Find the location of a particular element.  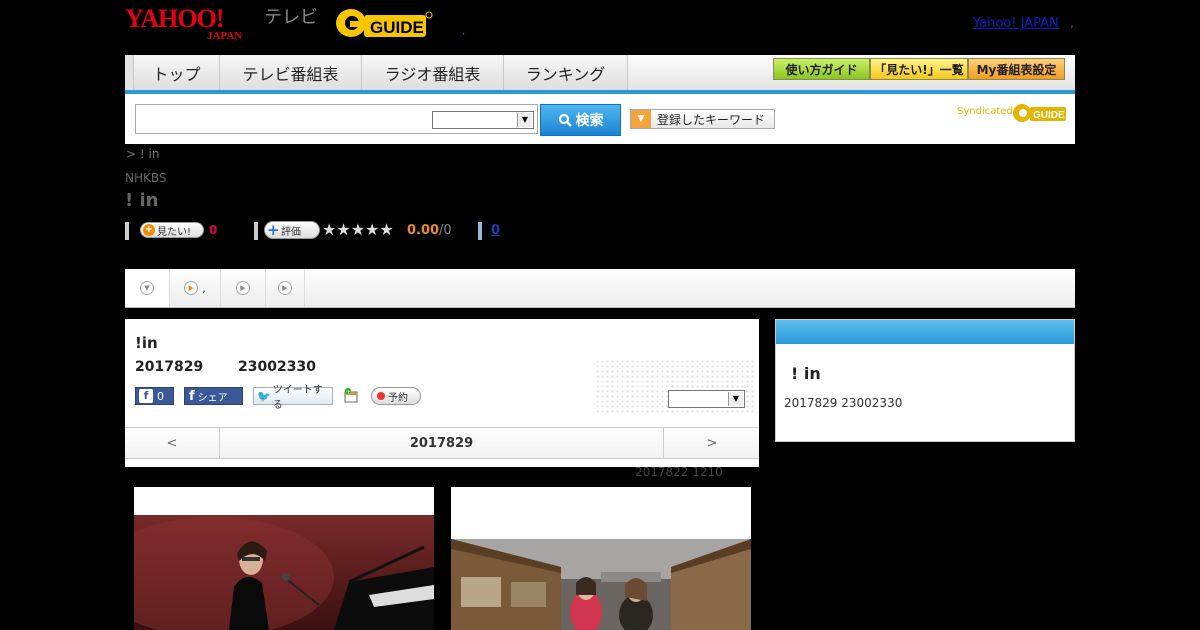

rating-value: 0.00 is located at coordinates (423, 230).